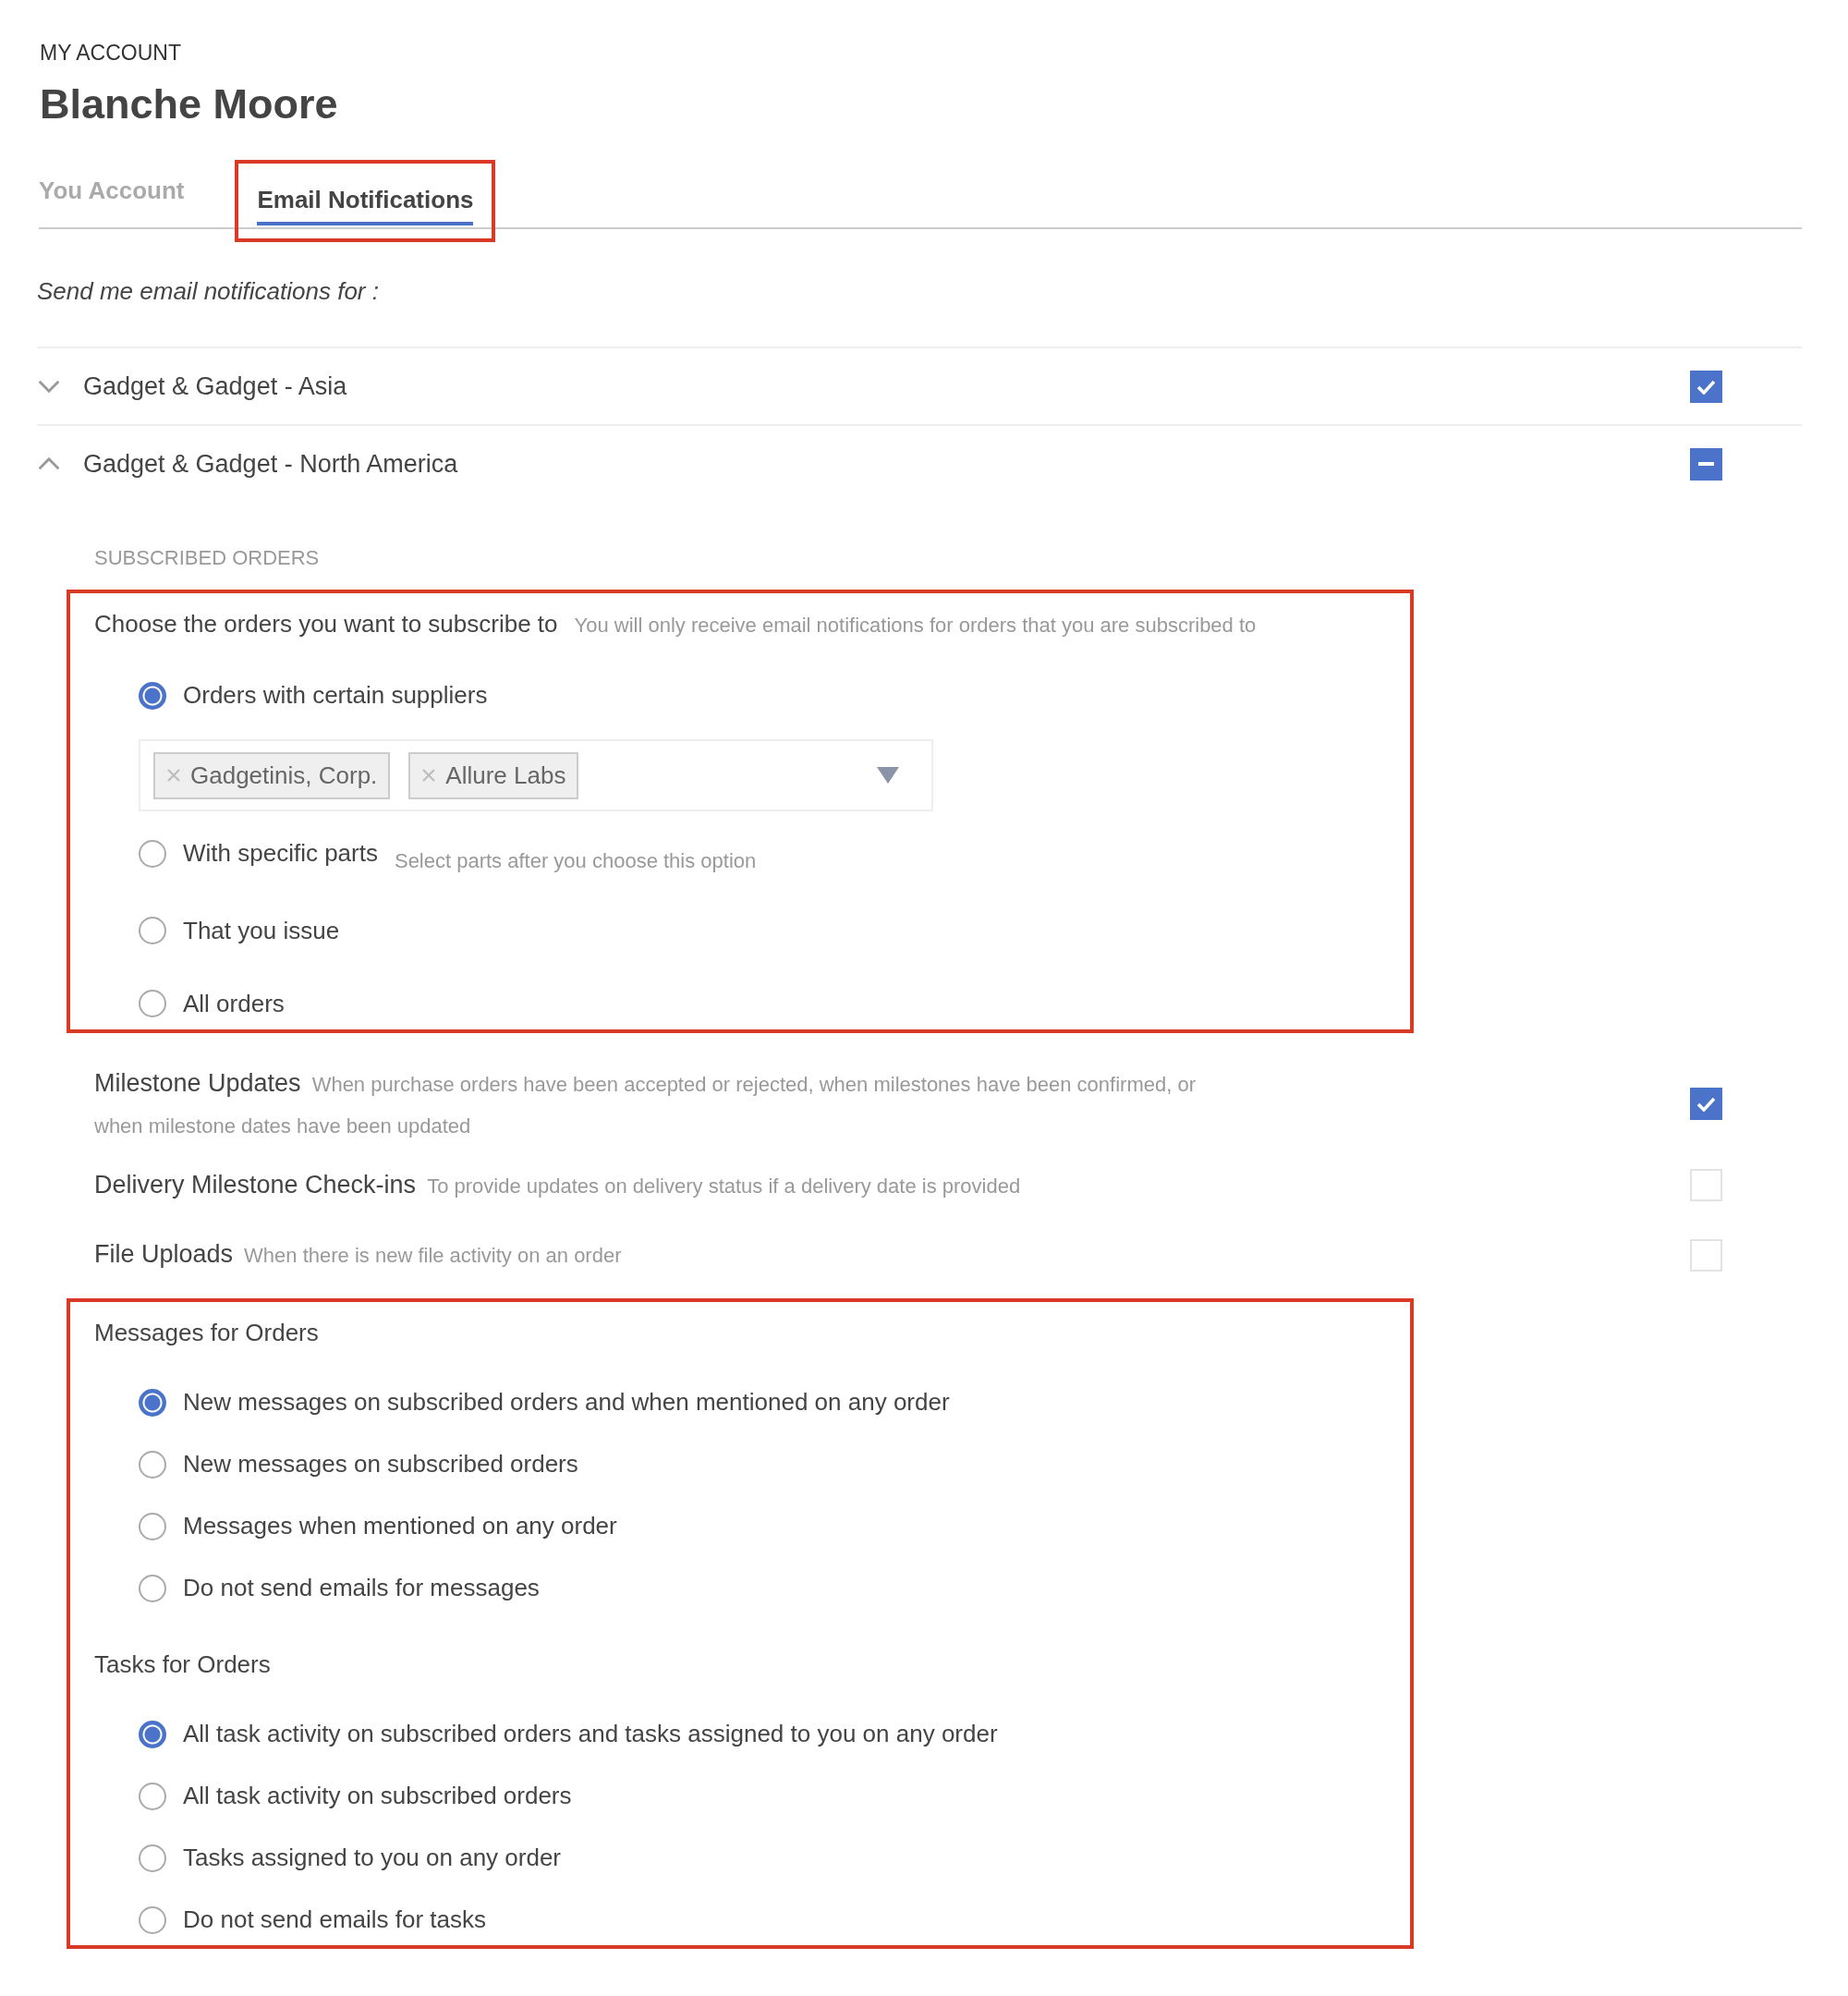 This screenshot has width=1848, height=1996. I want to click on instruction-text: Send me email notifications for :, so click(208, 291).